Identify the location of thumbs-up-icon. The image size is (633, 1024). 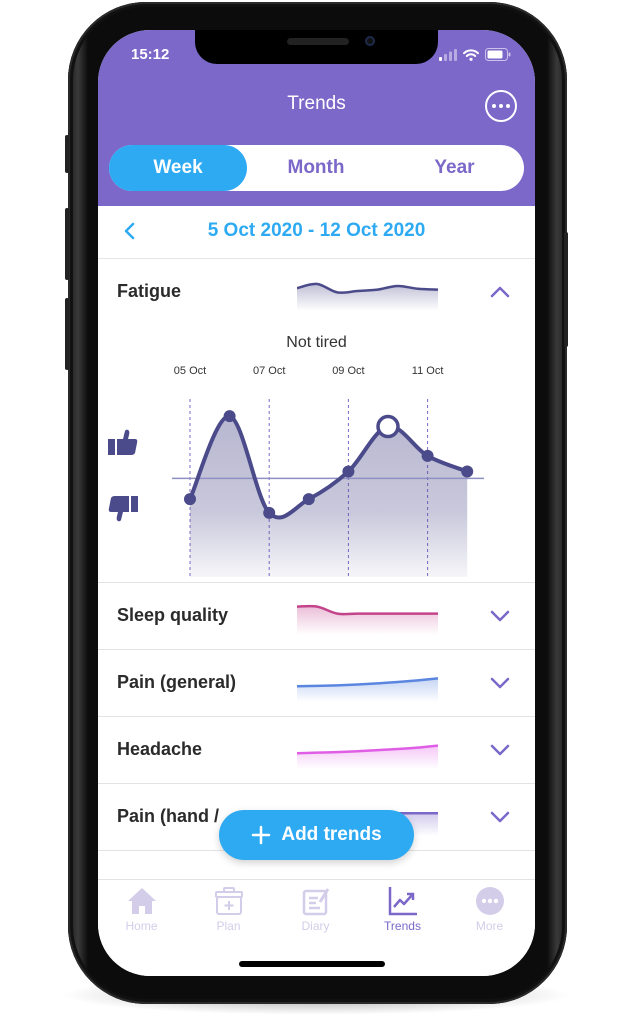
(123, 442).